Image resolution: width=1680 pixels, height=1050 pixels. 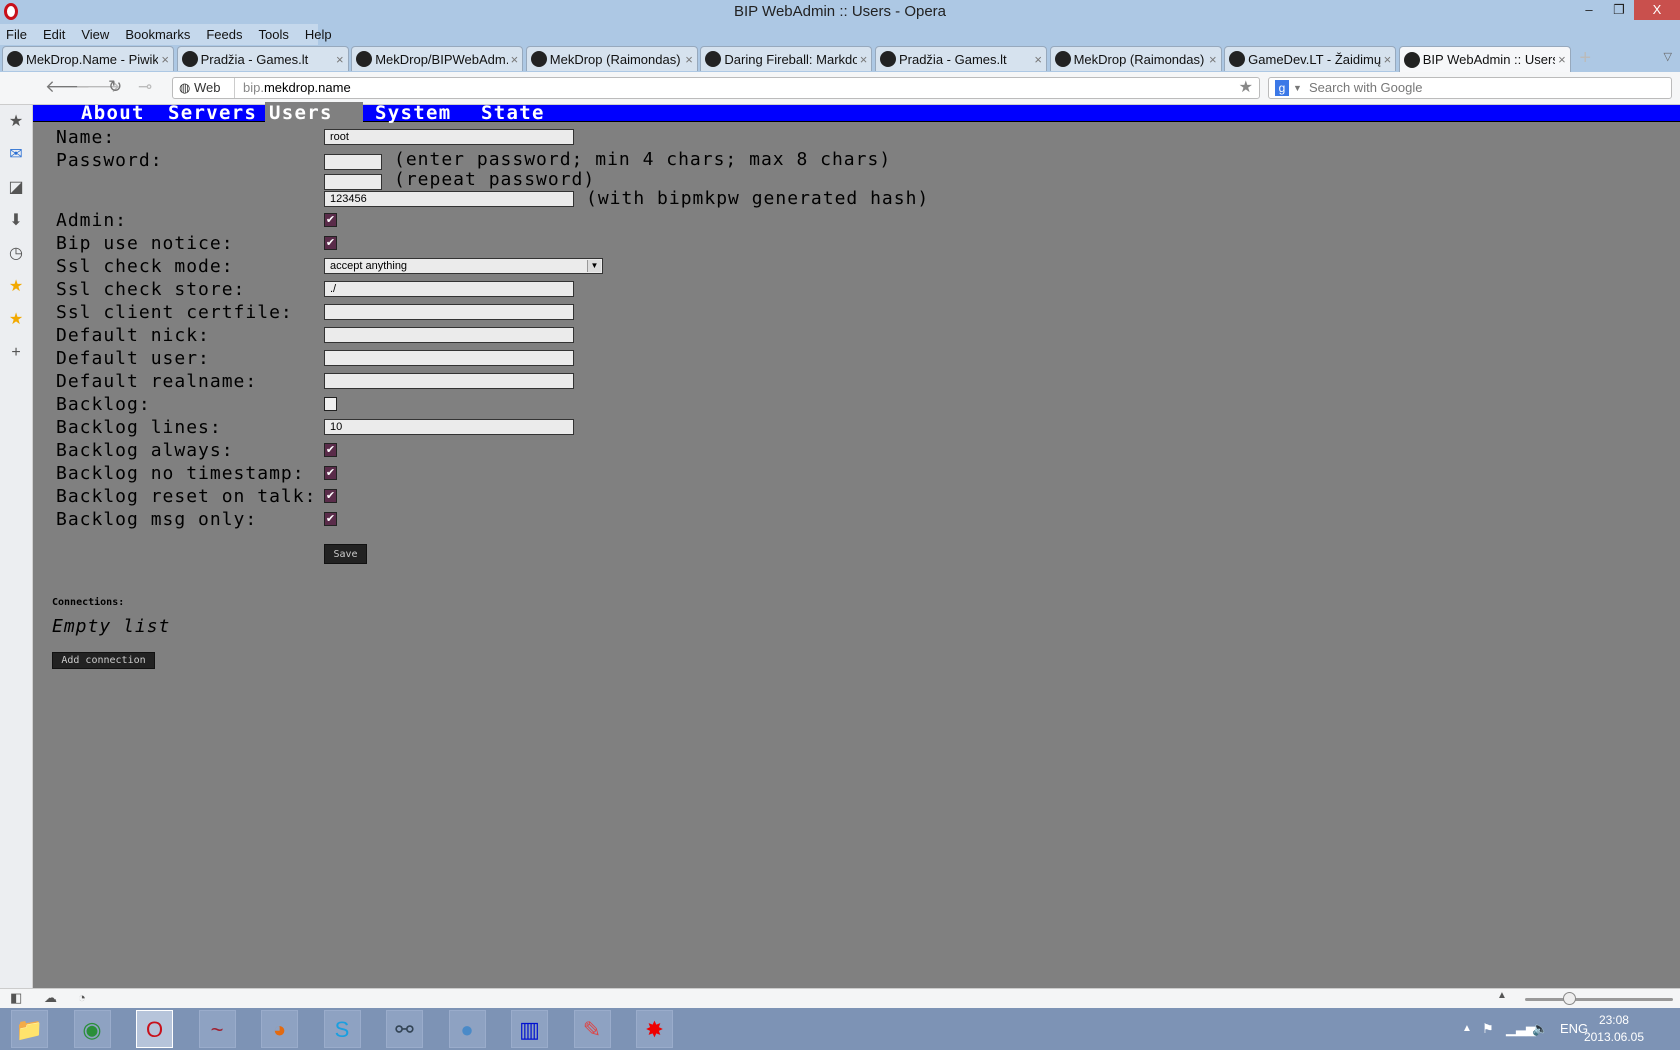 I want to click on default-nick-input, so click(x=449, y=335).